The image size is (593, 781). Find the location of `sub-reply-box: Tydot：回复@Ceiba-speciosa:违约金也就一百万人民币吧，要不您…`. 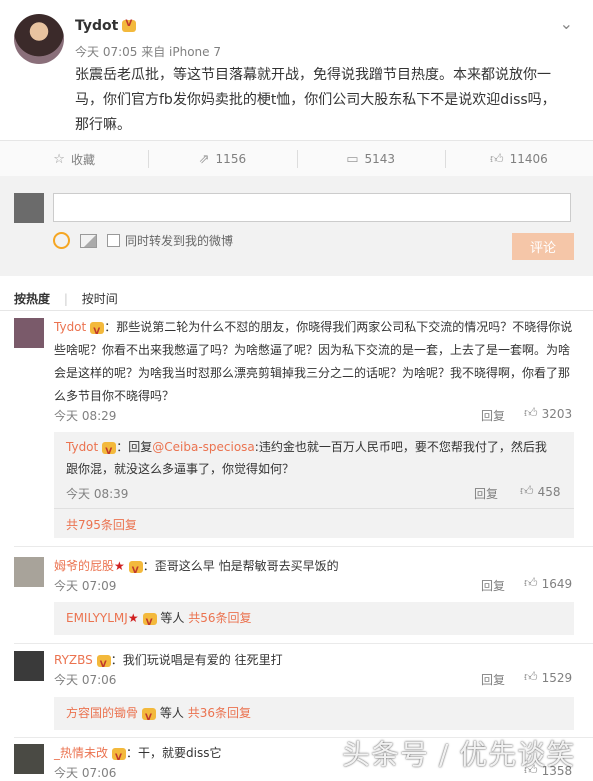

sub-reply-box: Tydot：回复@Ceiba-speciosa:违约金也就一百万人民币吧，要不您… is located at coordinates (314, 485).